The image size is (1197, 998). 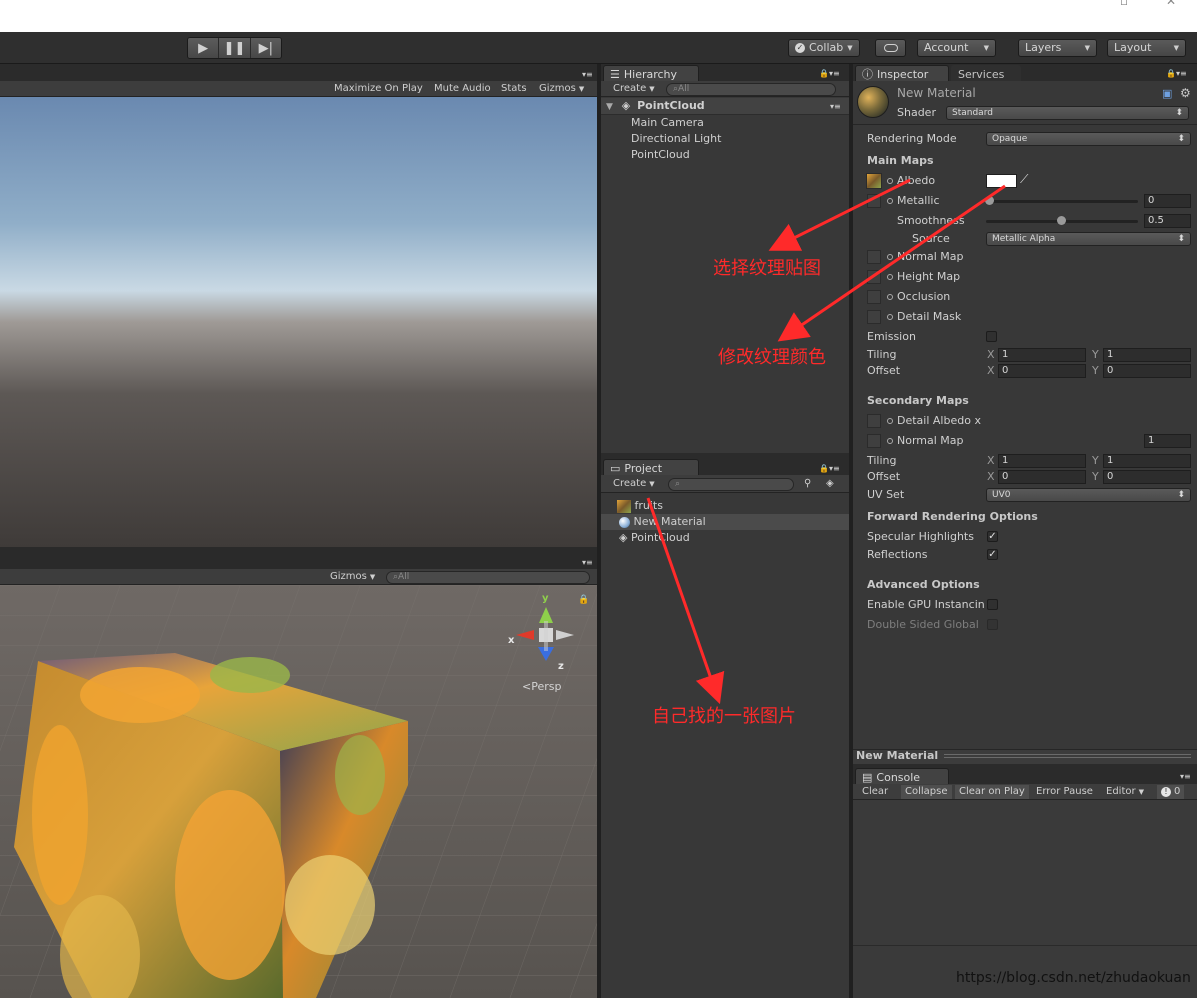 I want to click on annotation-select-texture: 选择纹理贴图, so click(x=767, y=268).